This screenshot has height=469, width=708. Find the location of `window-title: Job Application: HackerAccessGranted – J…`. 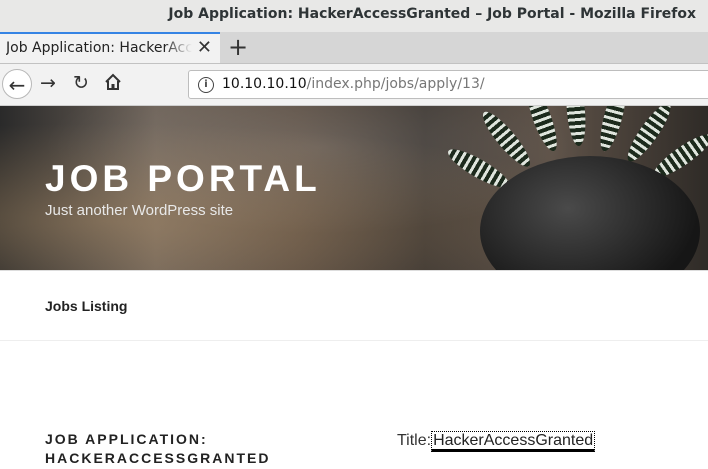

window-title: Job Application: HackerAccessGranted – J… is located at coordinates (432, 14).